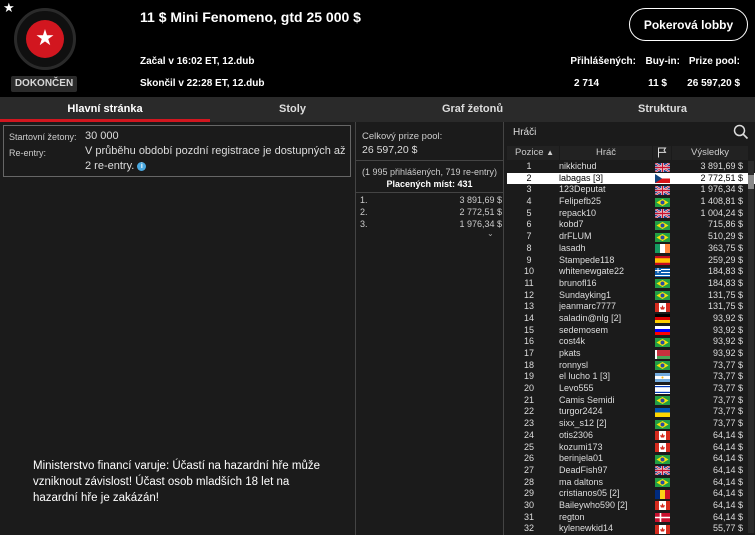 The image size is (755, 535). What do you see at coordinates (631, 412) in the screenshot?
I see `table-row: 22 turgor2424 73,77 $` at bounding box center [631, 412].